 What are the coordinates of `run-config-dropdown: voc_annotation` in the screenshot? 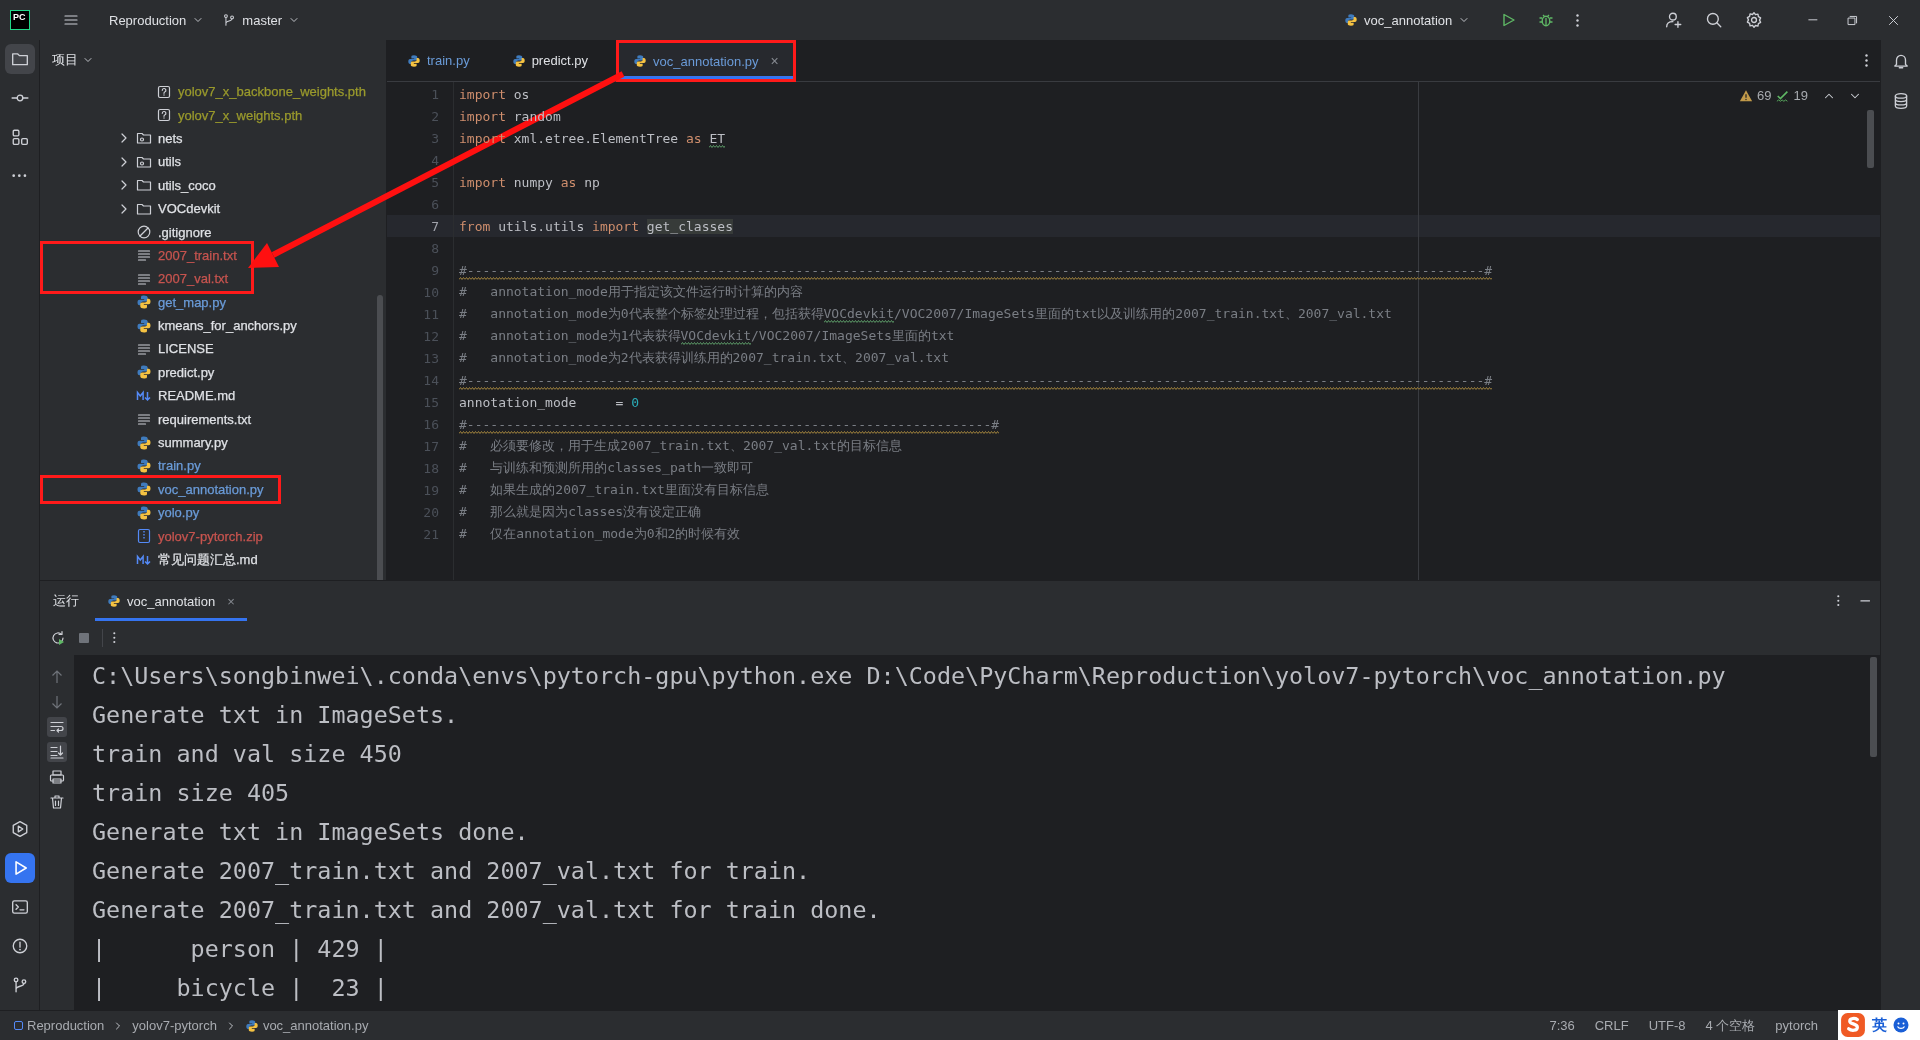 It's located at (1407, 20).